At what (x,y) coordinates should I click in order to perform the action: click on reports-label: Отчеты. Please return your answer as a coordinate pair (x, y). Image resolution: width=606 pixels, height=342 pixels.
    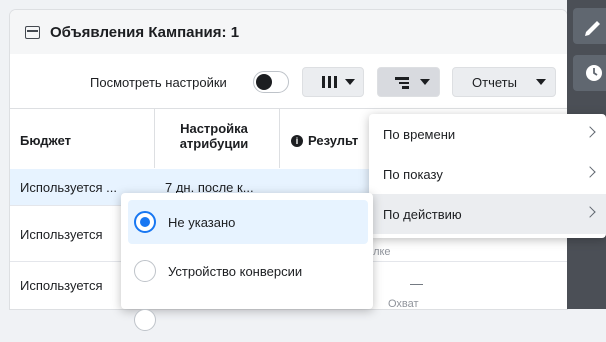
    Looking at the image, I should click on (494, 82).